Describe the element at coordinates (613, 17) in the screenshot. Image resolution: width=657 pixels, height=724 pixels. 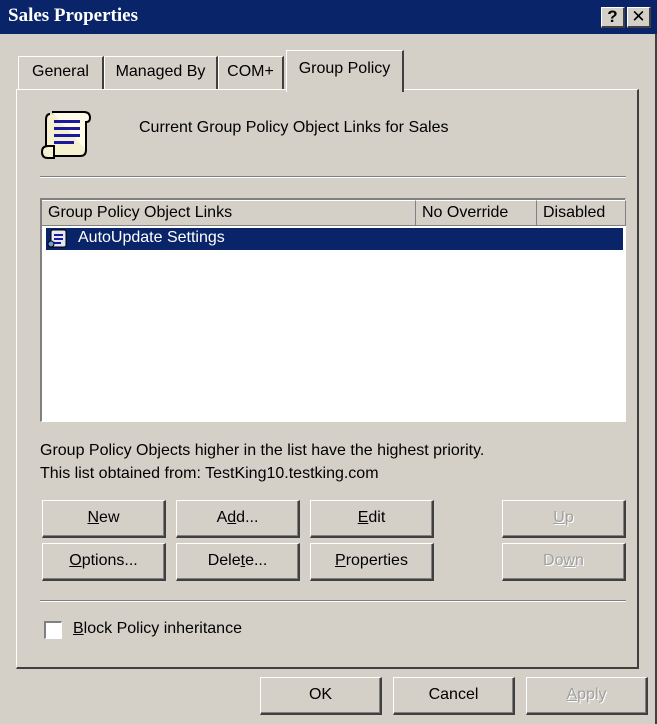
I see `help-button: ?` at that location.